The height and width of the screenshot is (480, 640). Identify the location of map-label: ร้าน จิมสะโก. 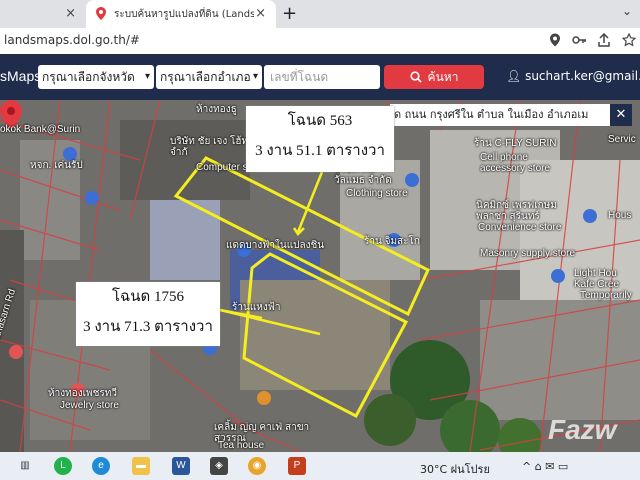
(392, 241).